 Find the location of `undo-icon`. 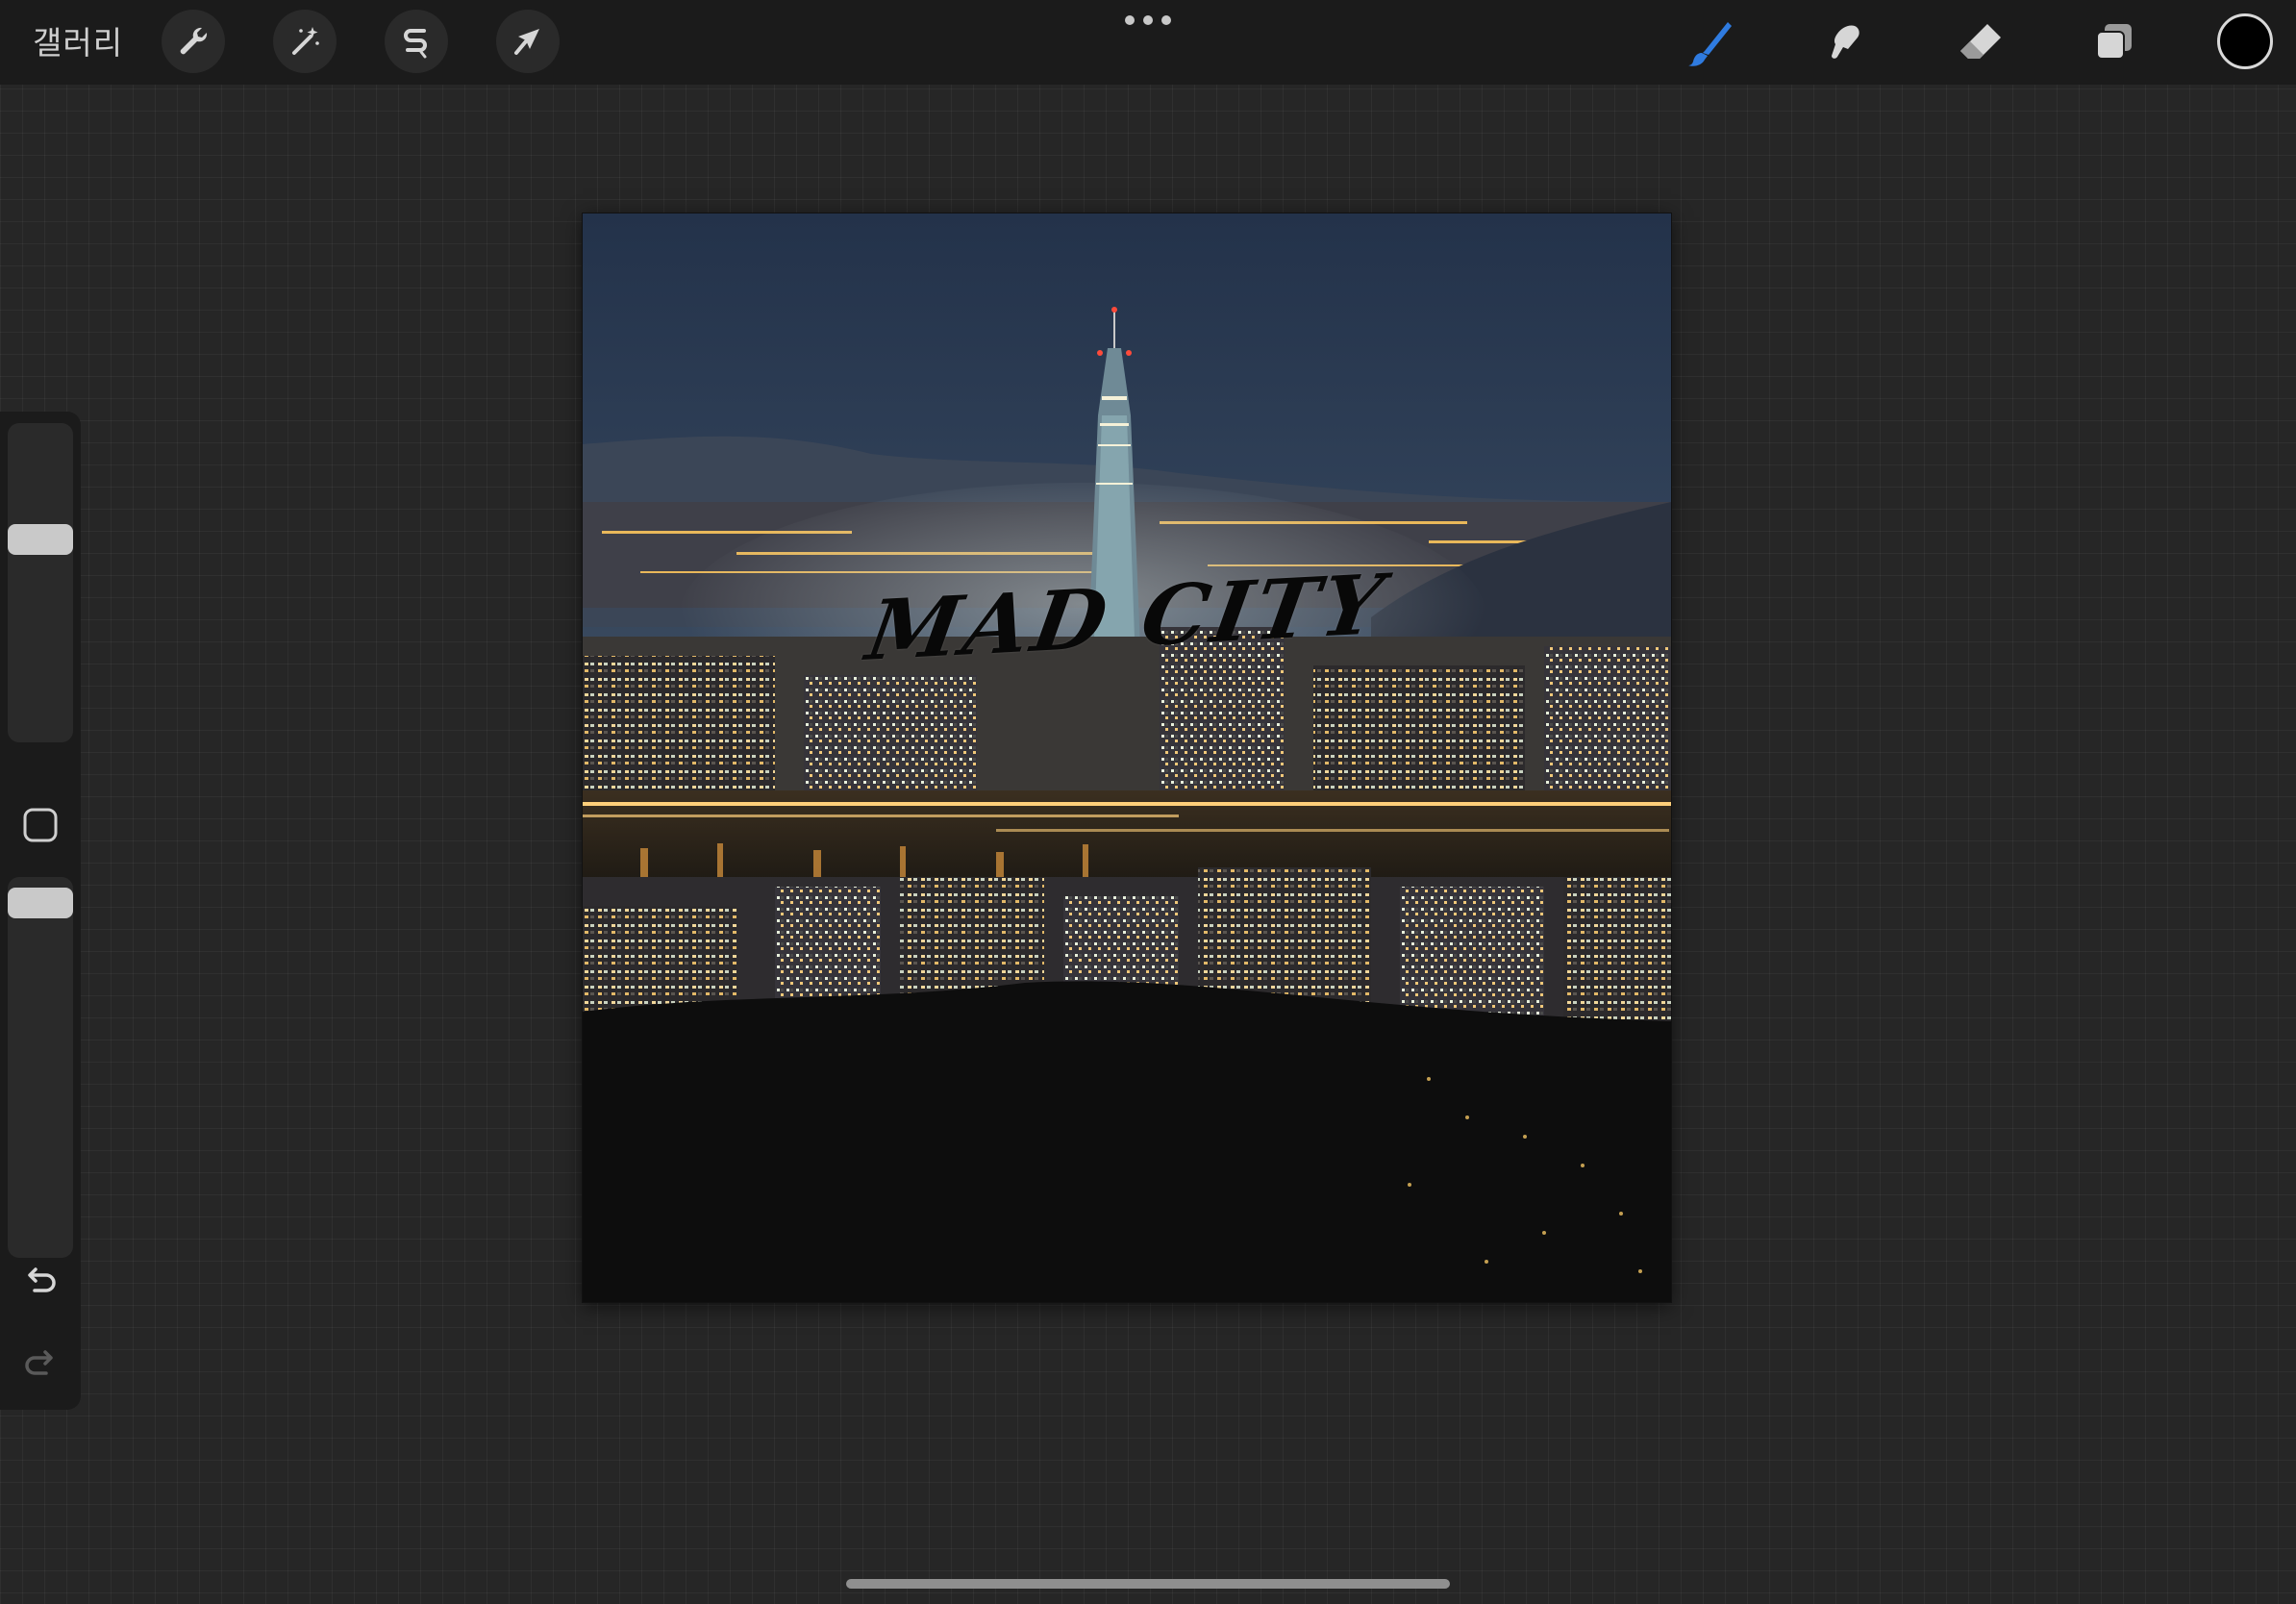

undo-icon is located at coordinates (42, 1279).